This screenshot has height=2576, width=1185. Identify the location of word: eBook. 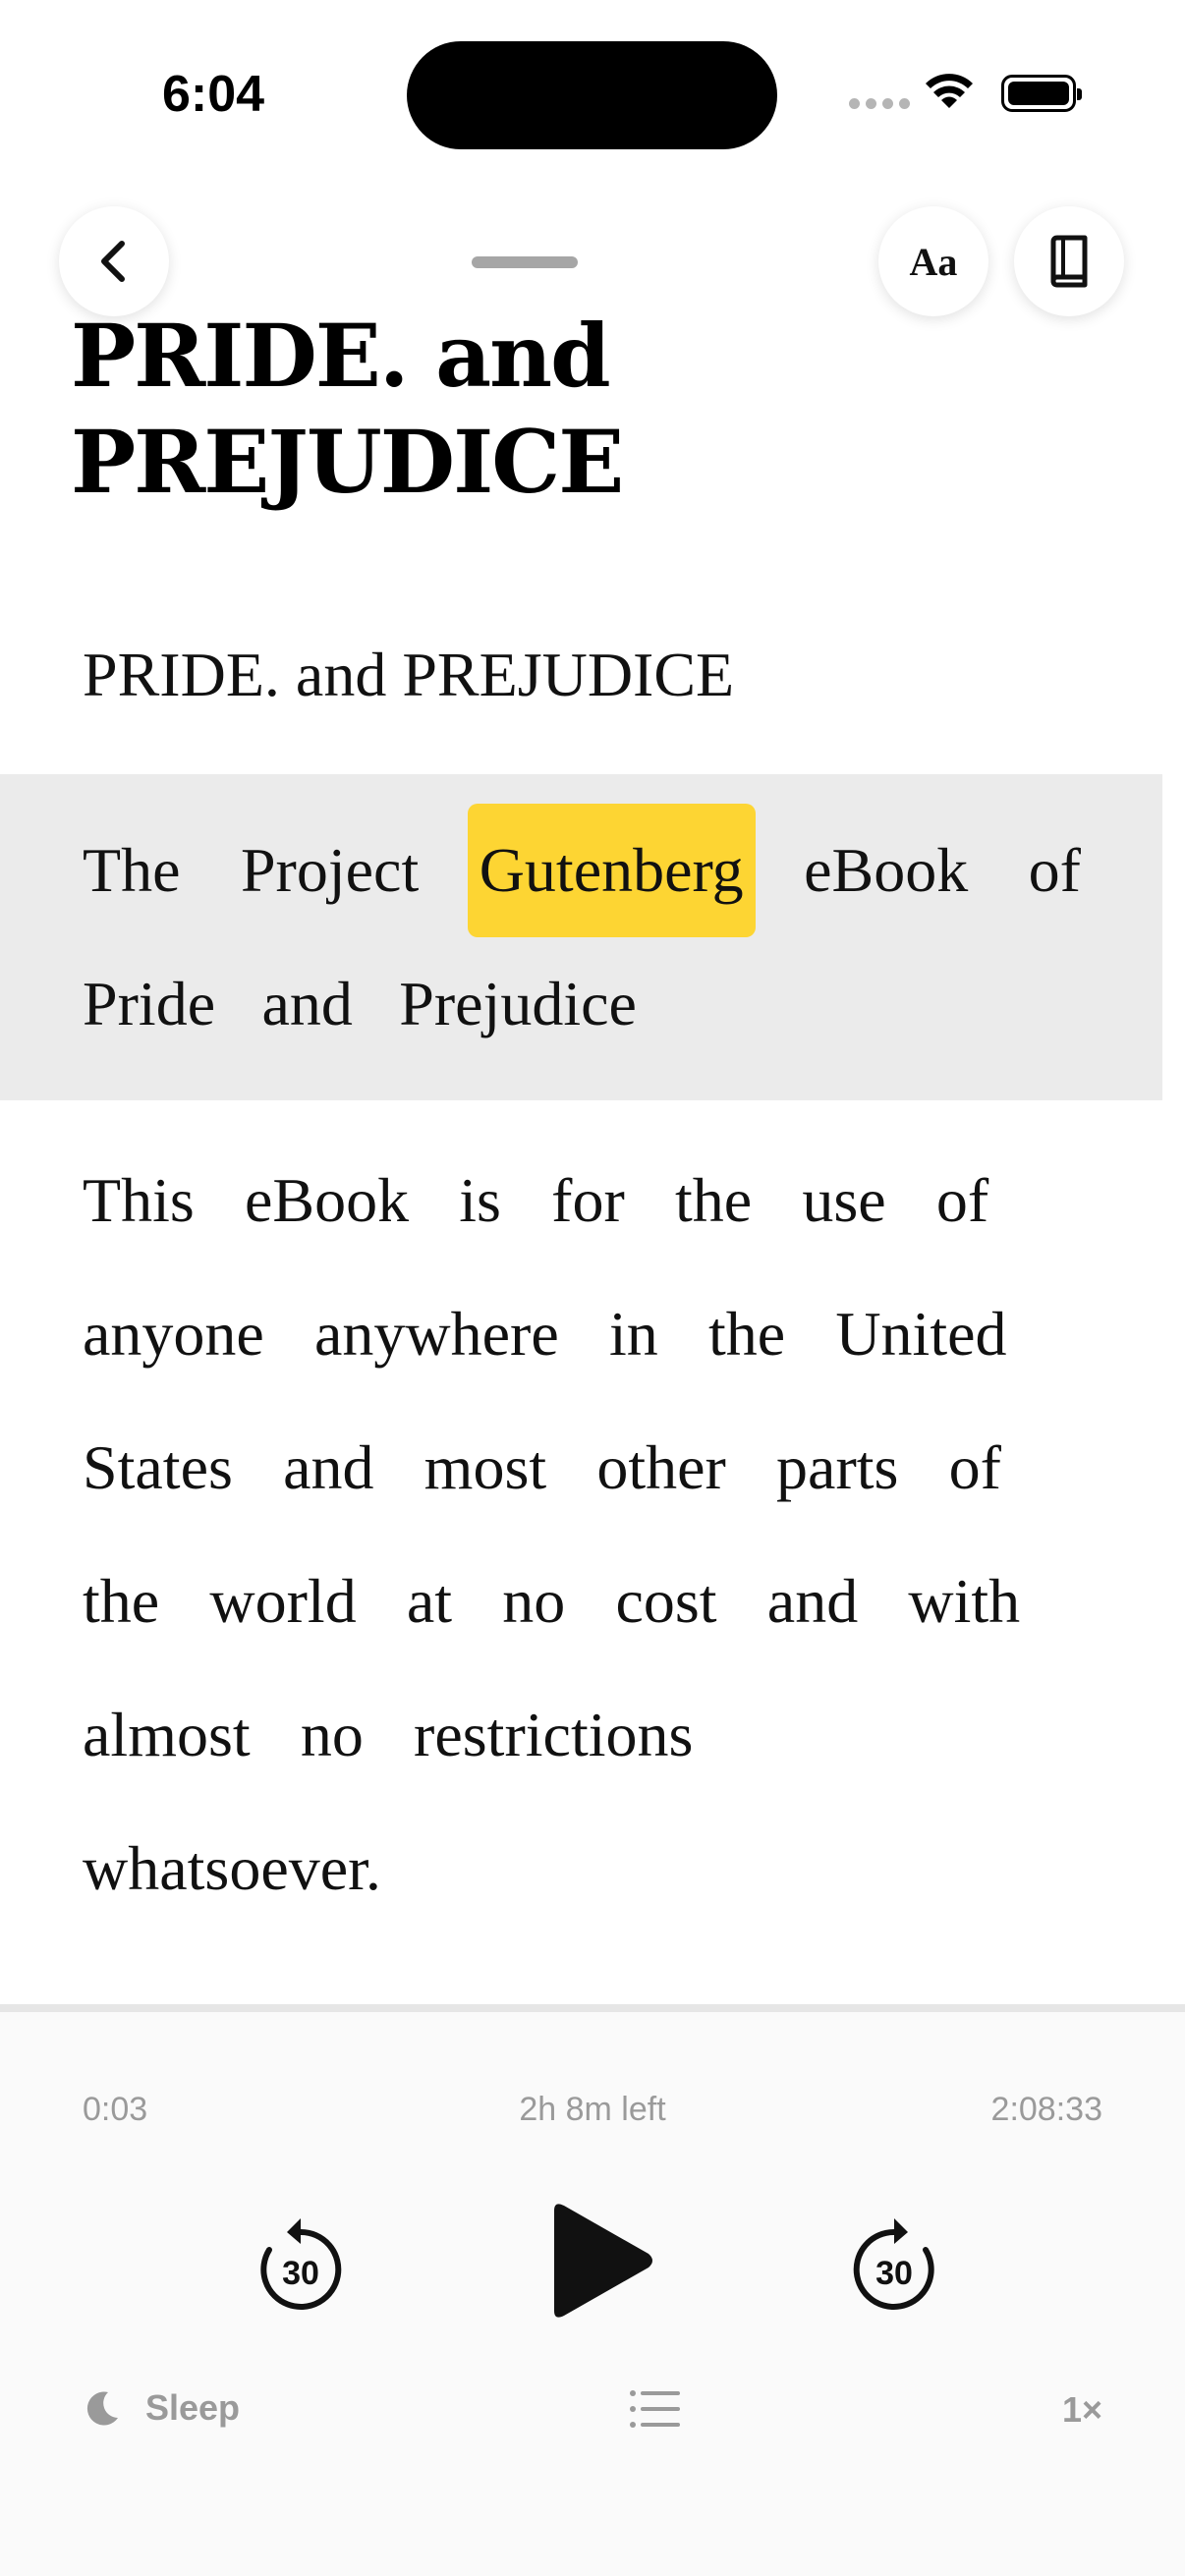
(886, 870).